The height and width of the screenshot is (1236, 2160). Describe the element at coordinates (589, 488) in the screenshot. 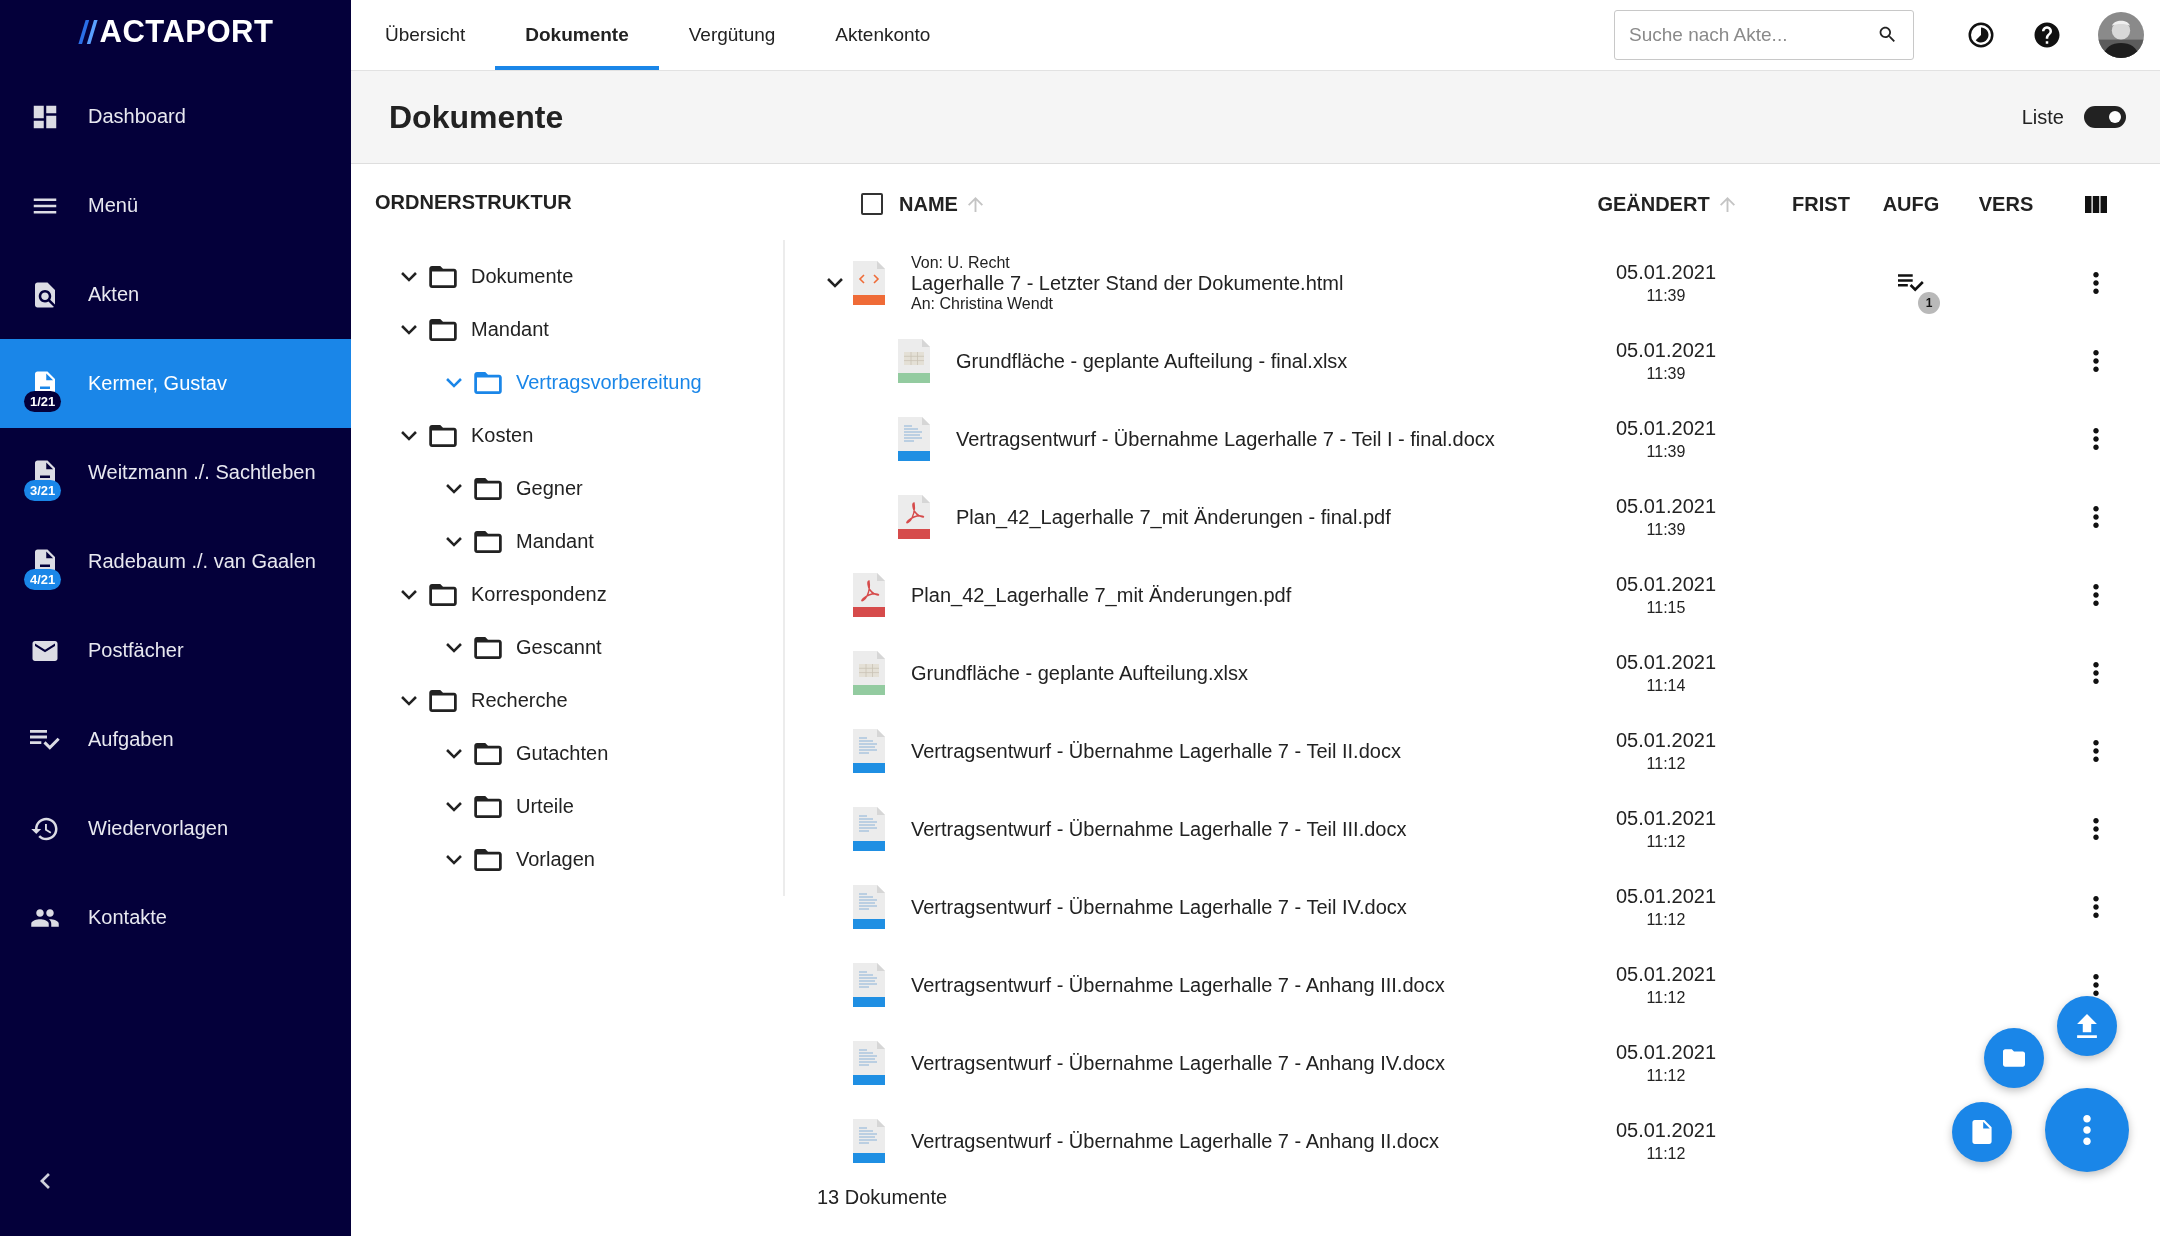

I see `folder-item: Gegner` at that location.